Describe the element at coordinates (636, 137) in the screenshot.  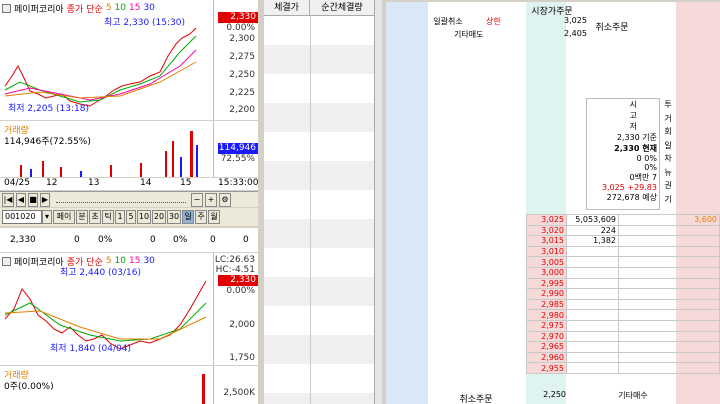
I see `info-row: 2,330 기준` at that location.